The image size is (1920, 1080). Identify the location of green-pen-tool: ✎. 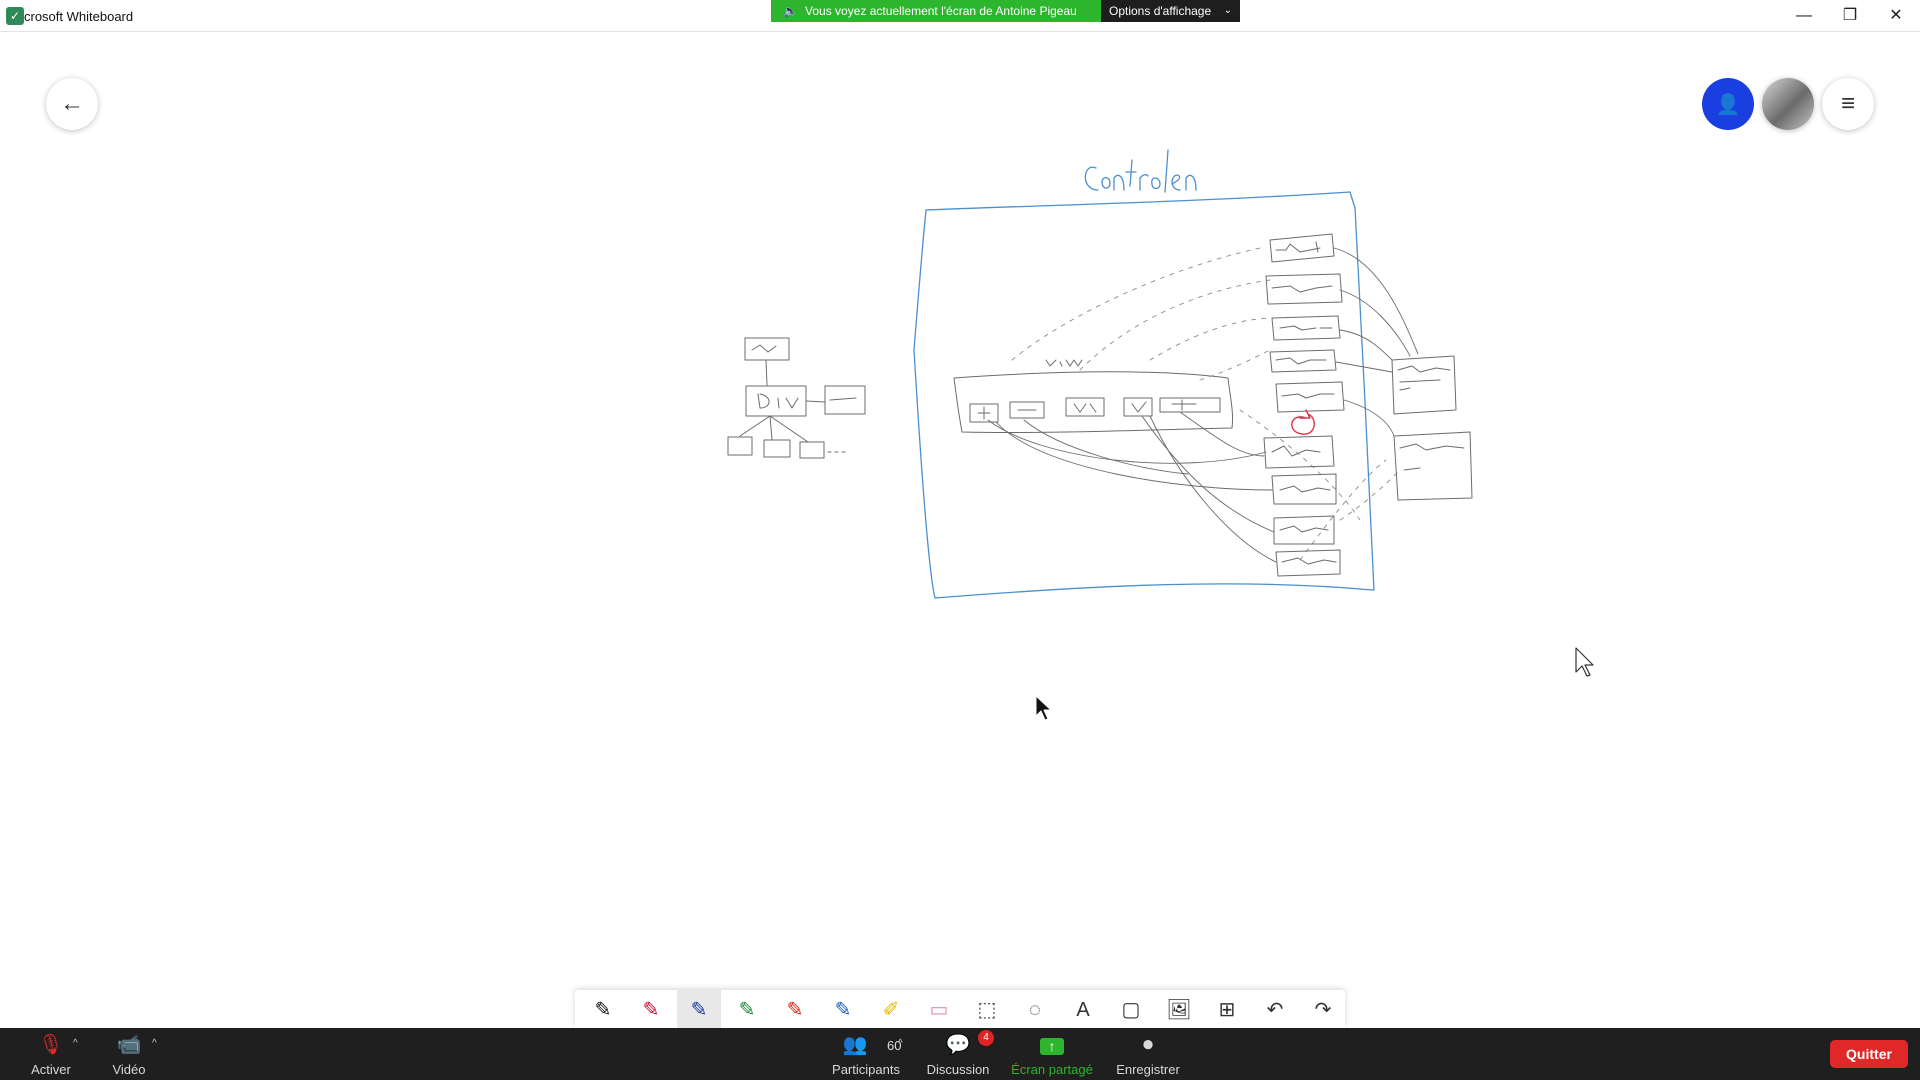
(747, 1009).